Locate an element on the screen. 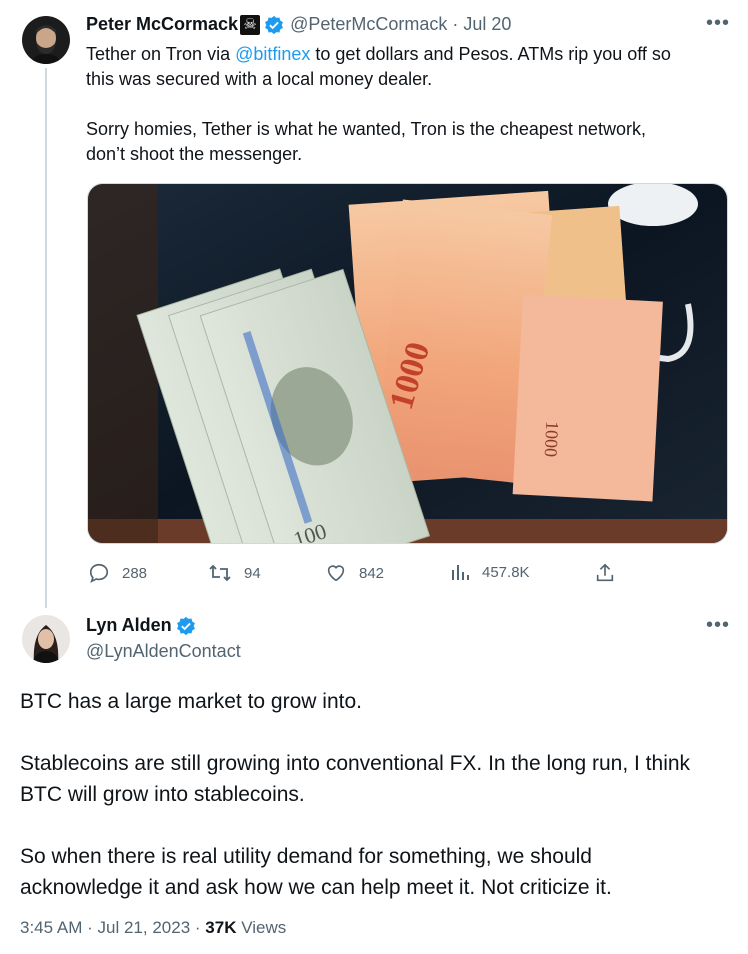 This screenshot has height=954, width=748. text-segment: Tether on Tron via is located at coordinates (161, 54).